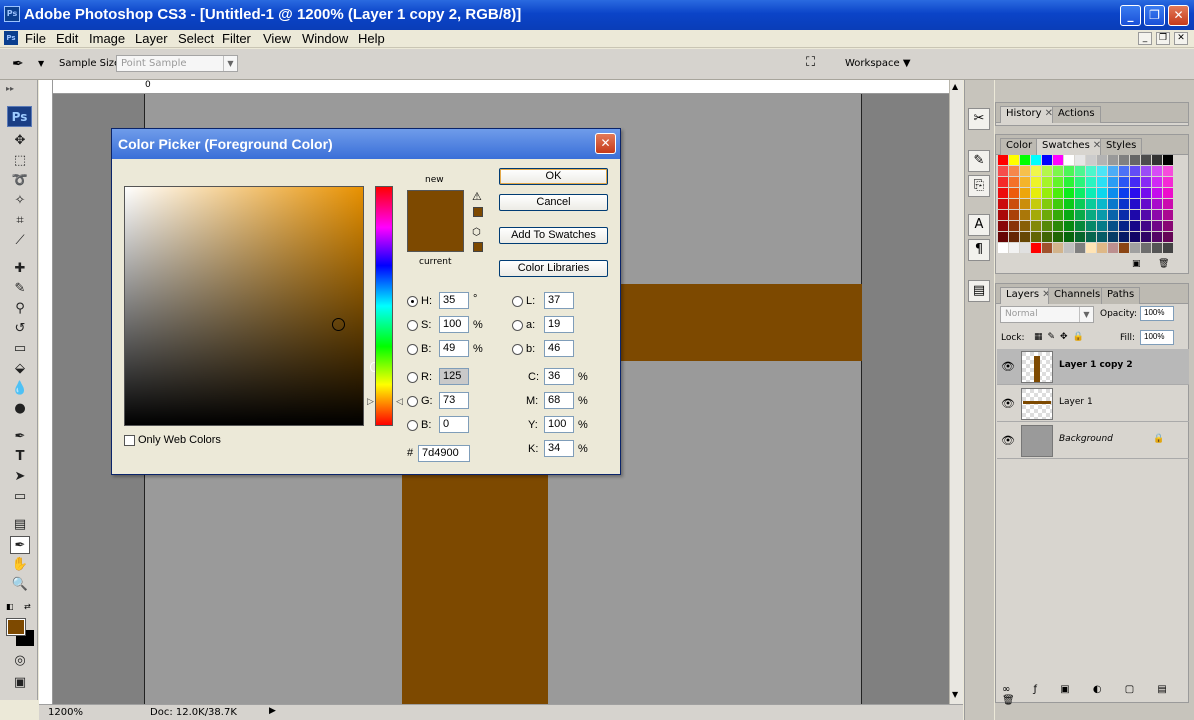 The width and height of the screenshot is (1194, 720). What do you see at coordinates (1163, 38) in the screenshot?
I see `doc-restore-button: ❐` at bounding box center [1163, 38].